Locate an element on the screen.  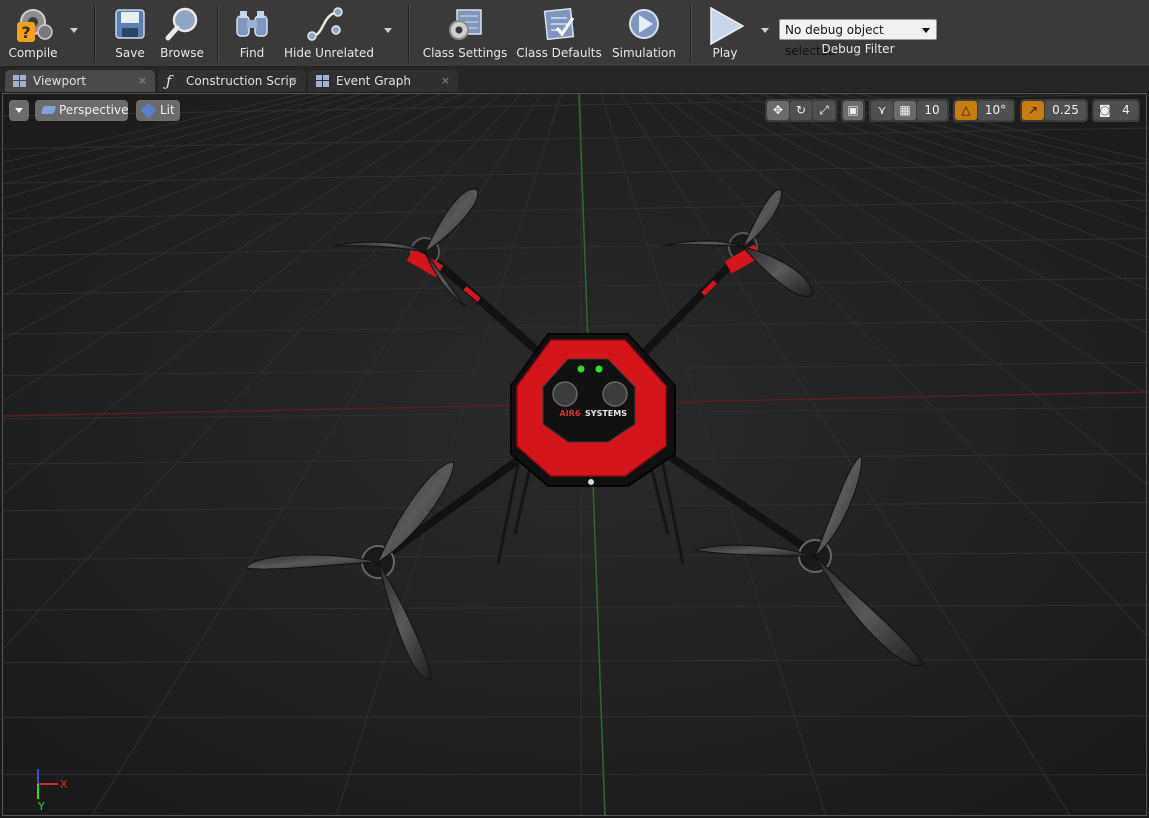
save-icon is located at coordinates (130, 24).